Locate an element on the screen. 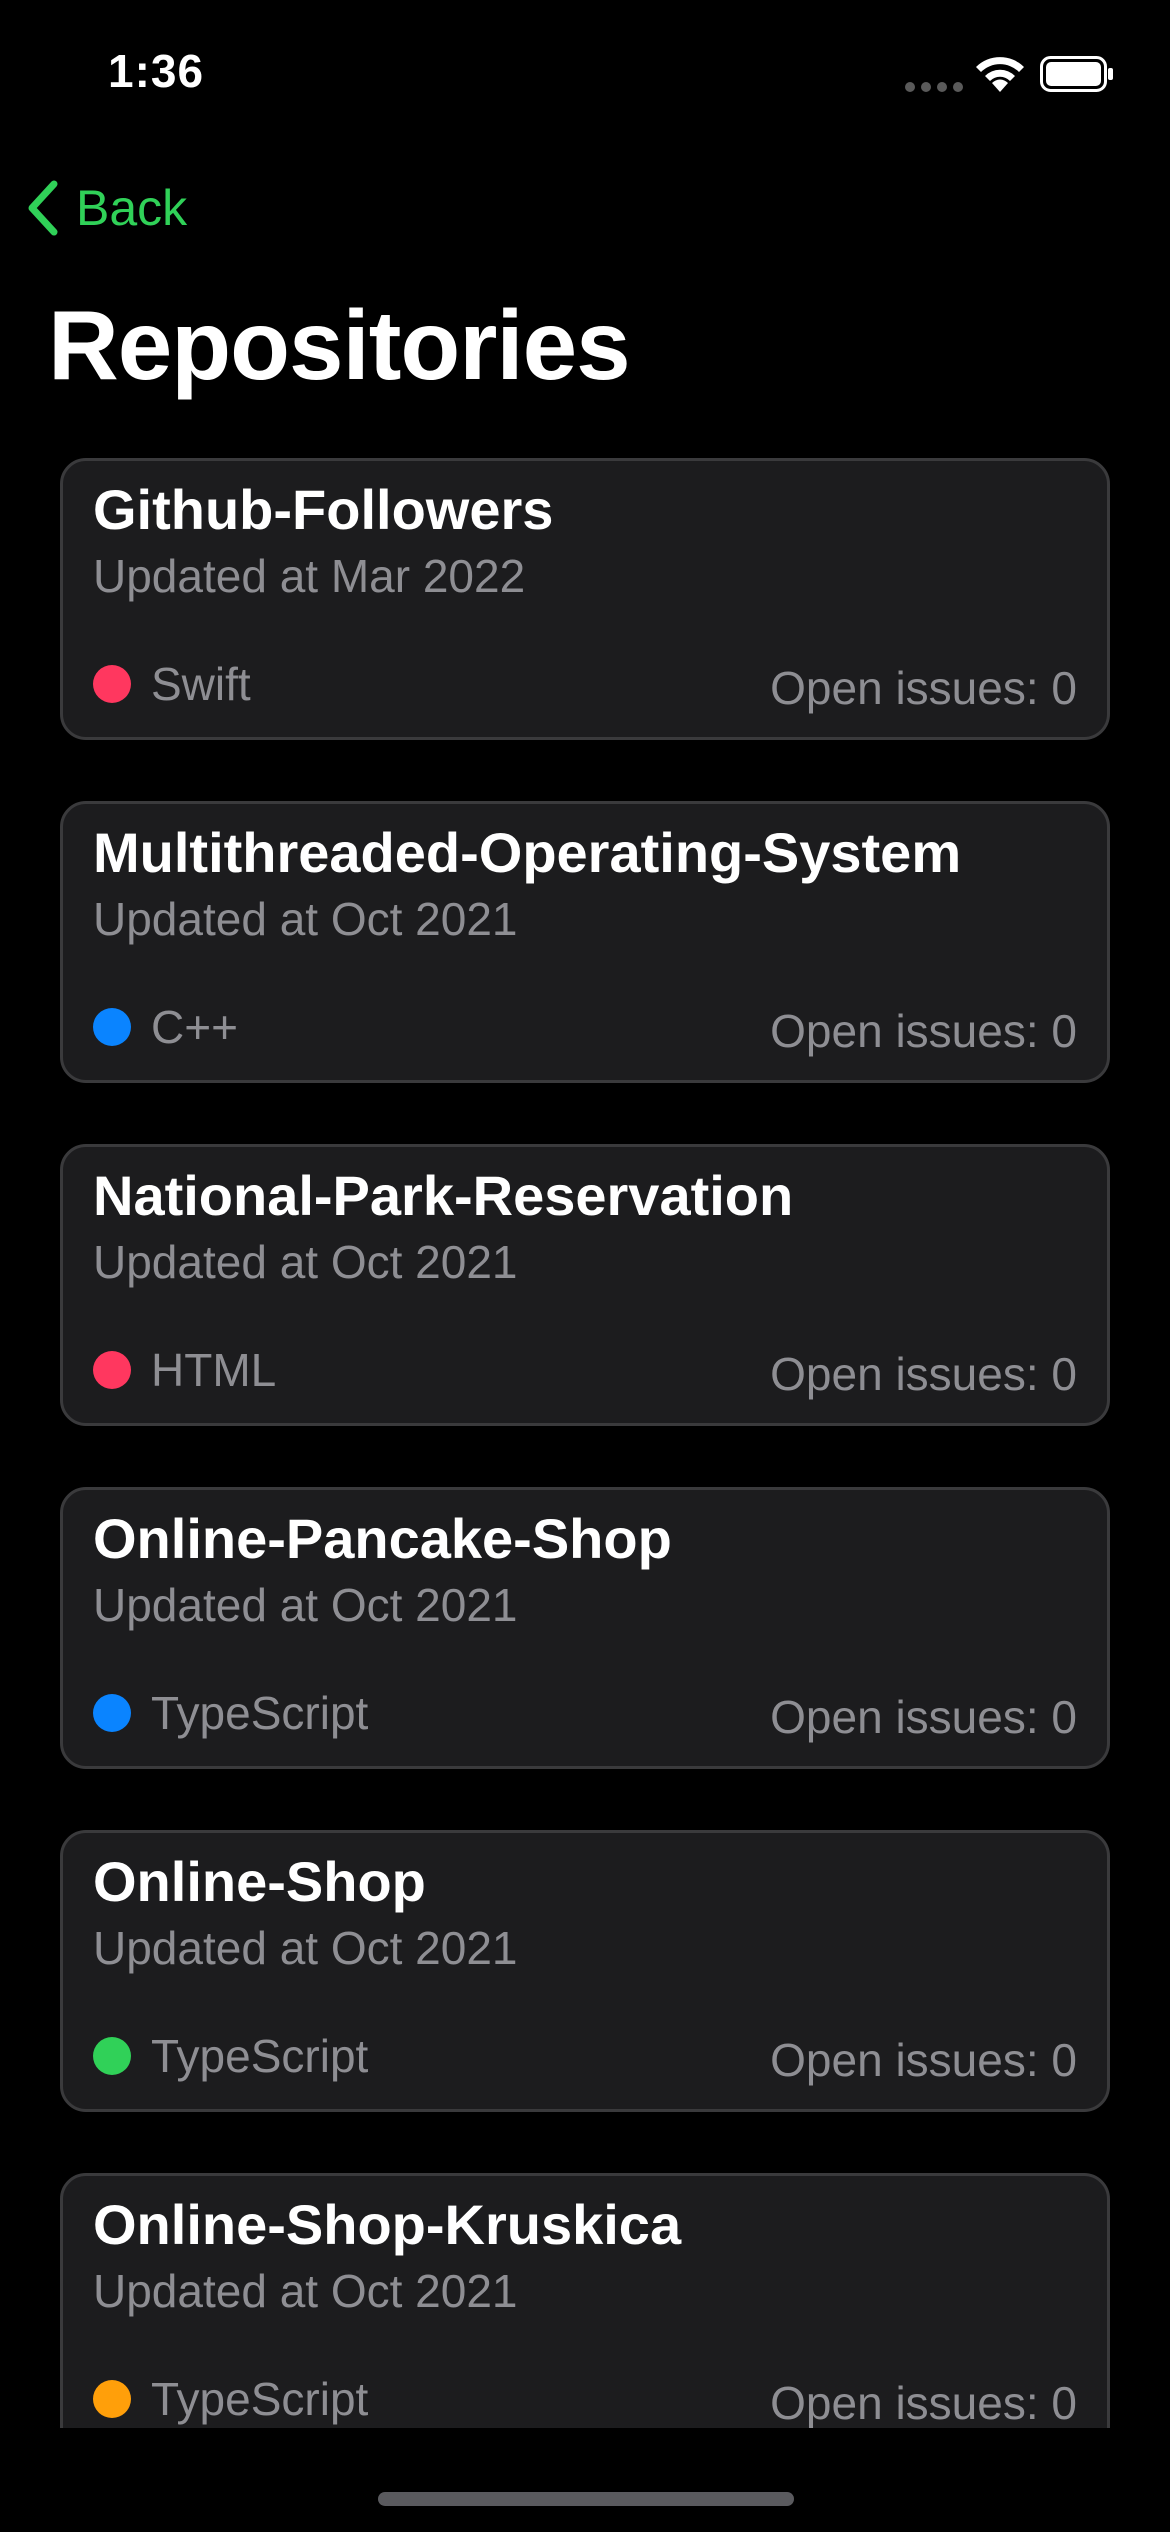  home-indicator is located at coordinates (586, 2499).